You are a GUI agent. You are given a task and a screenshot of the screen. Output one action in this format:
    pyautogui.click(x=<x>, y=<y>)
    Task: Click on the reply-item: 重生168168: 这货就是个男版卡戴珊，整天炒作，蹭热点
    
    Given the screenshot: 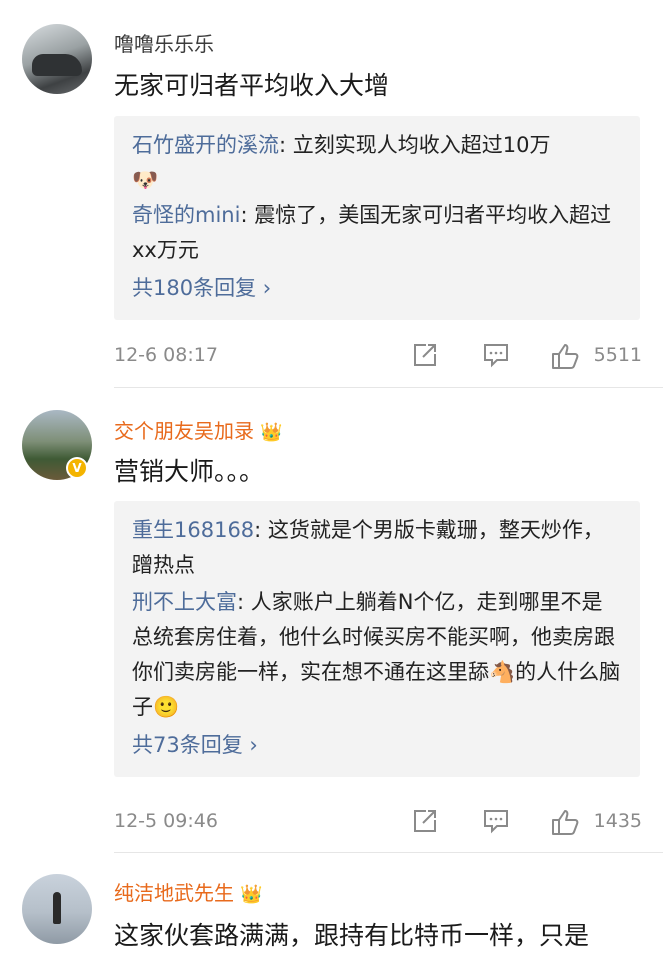 What is the action you would take?
    pyautogui.click(x=377, y=548)
    